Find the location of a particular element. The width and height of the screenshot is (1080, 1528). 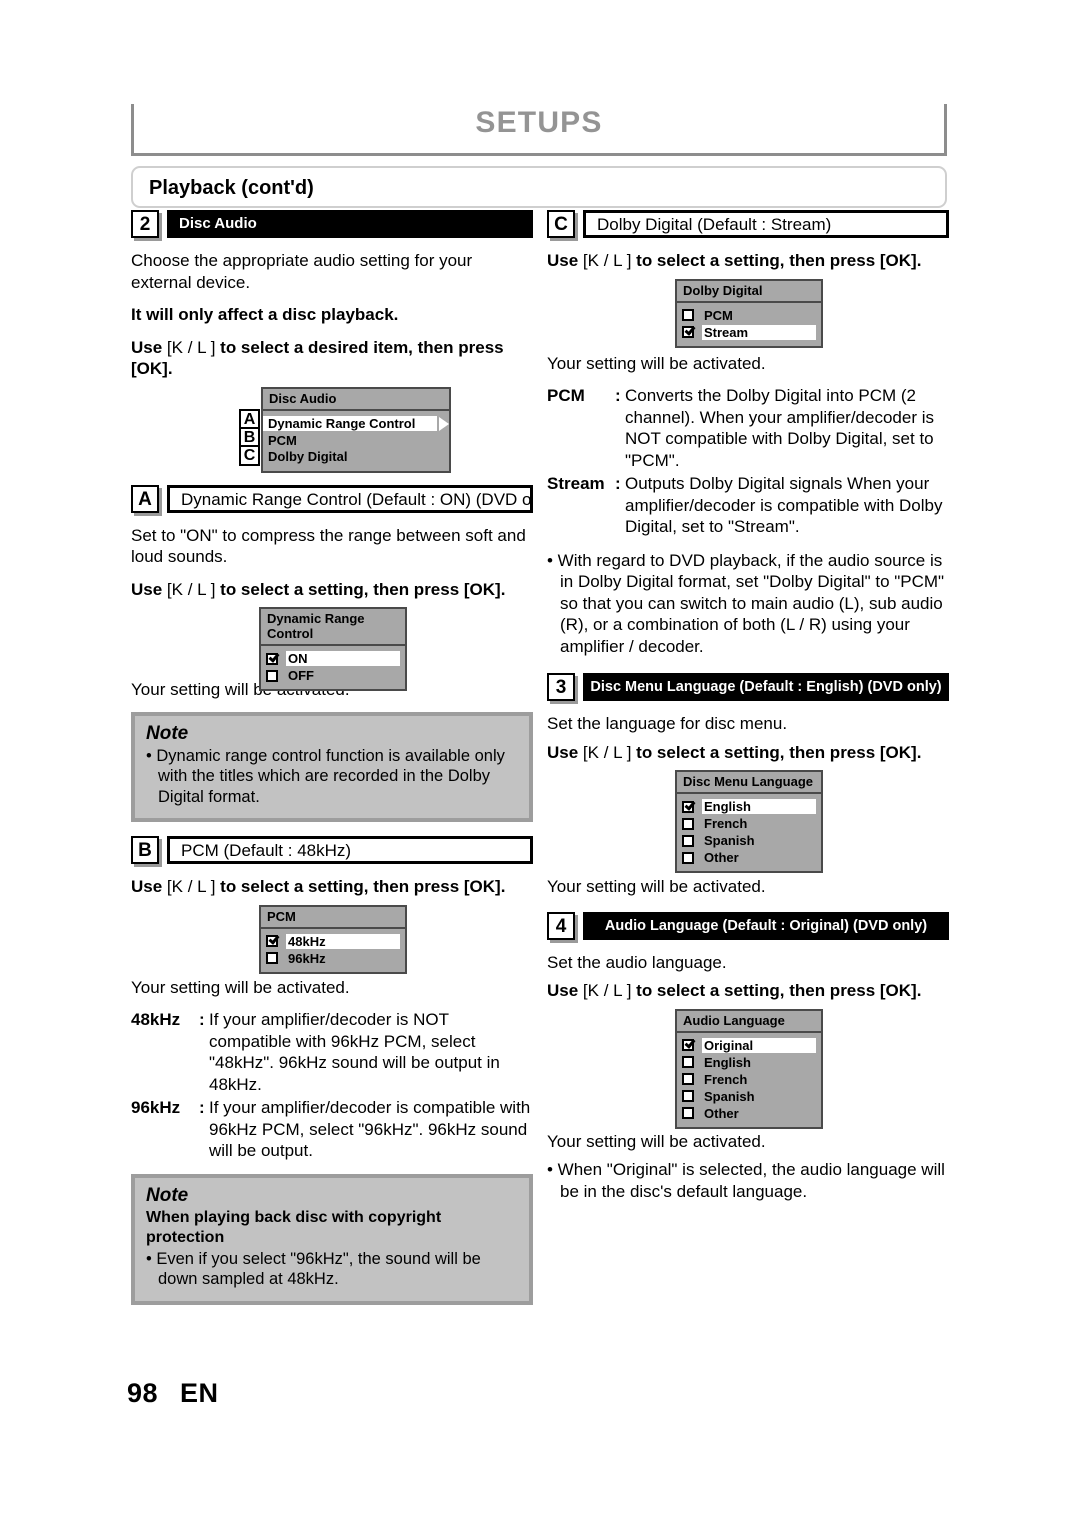

osd-item-original: Original is located at coordinates (749, 1045).